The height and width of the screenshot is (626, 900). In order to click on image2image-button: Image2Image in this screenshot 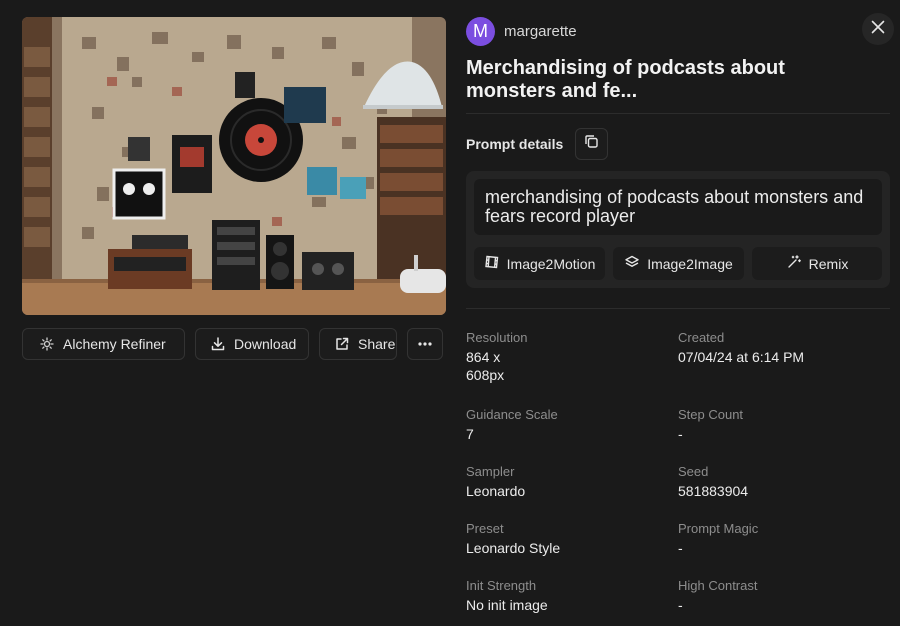, I will do `click(678, 263)`.